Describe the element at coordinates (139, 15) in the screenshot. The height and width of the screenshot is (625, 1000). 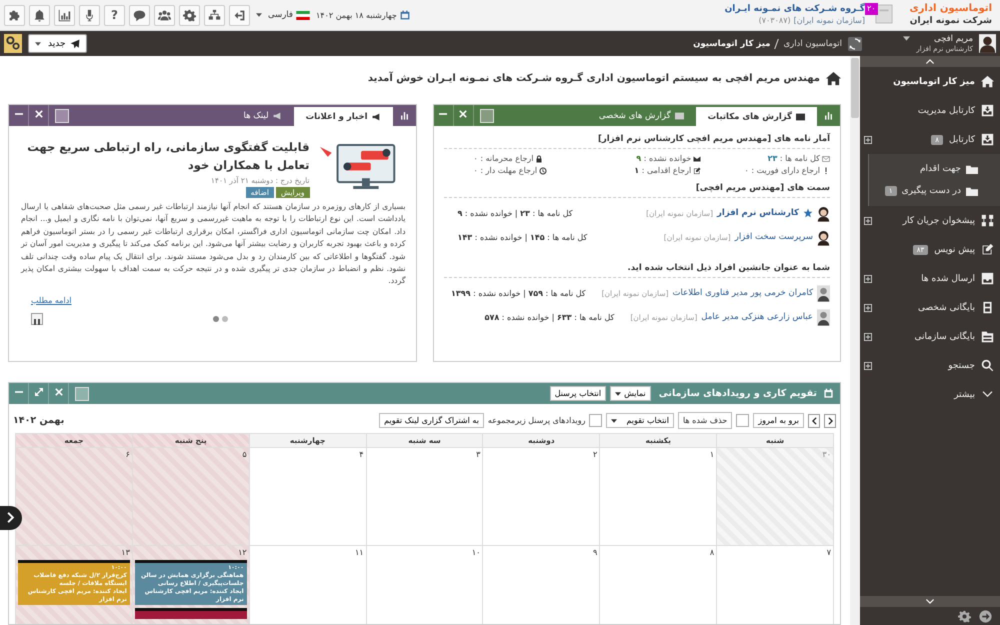
I see `chat-button` at that location.